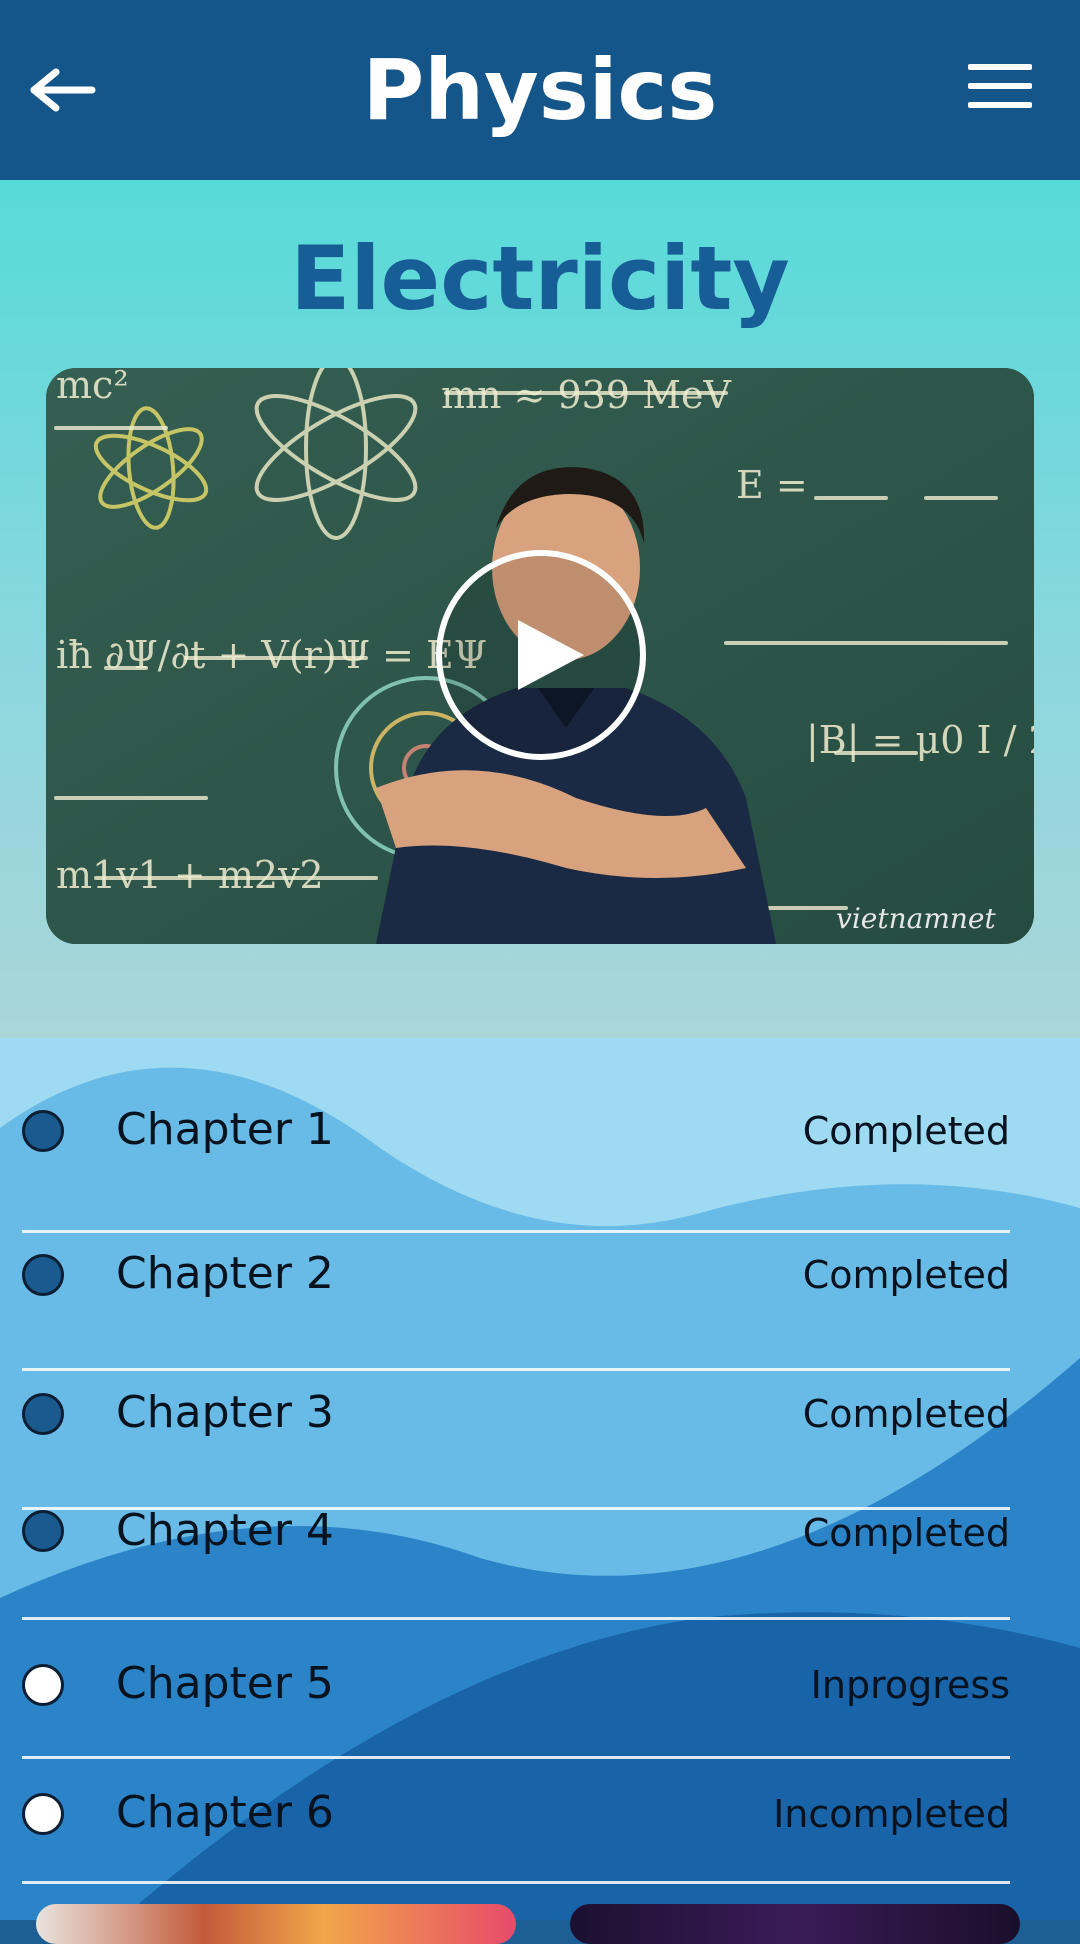 The height and width of the screenshot is (1944, 1080). I want to click on svg-text: mc², so click(92, 387).